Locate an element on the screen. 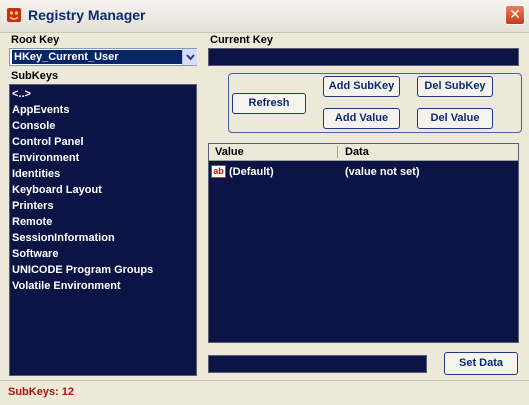  subkey-item: SessionInformation is located at coordinates (63, 238).